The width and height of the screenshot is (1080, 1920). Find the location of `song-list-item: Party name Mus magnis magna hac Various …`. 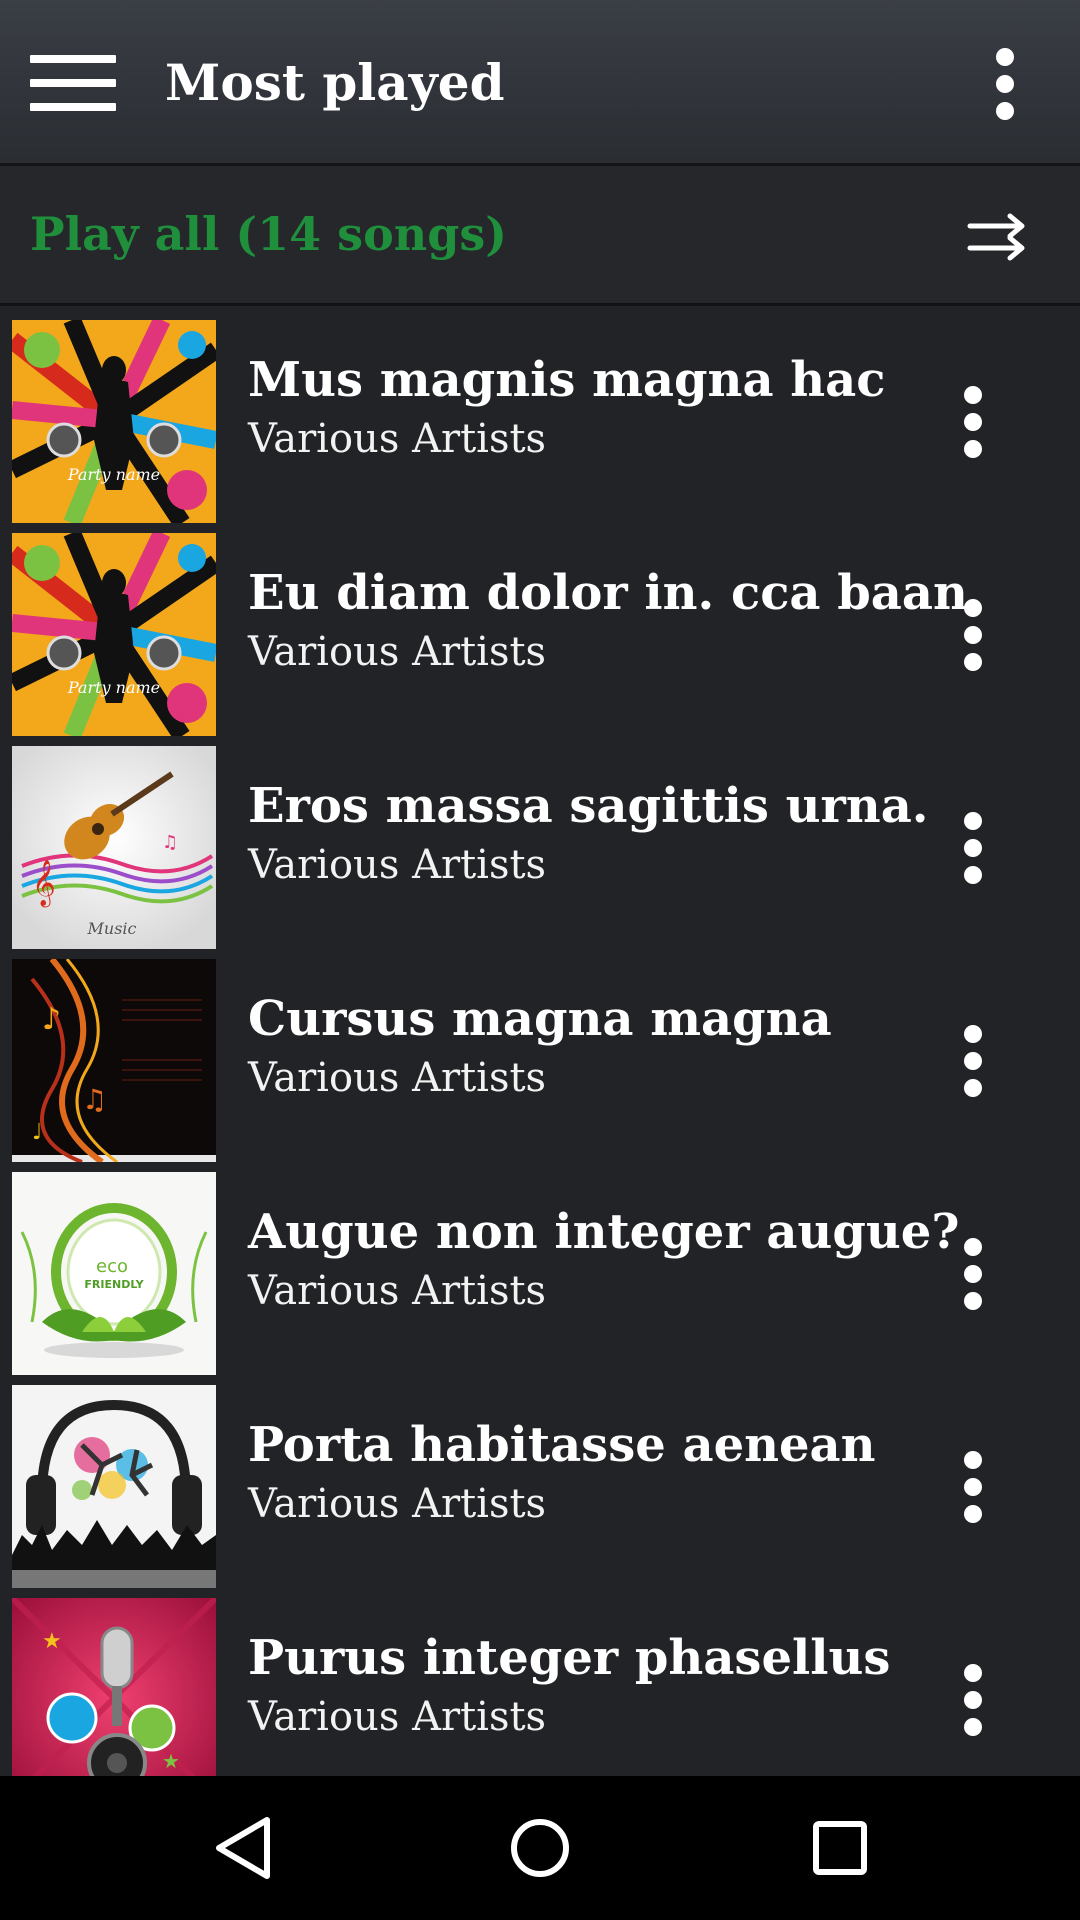

song-list-item: Party name Mus magnis magna hac Various … is located at coordinates (540, 414).